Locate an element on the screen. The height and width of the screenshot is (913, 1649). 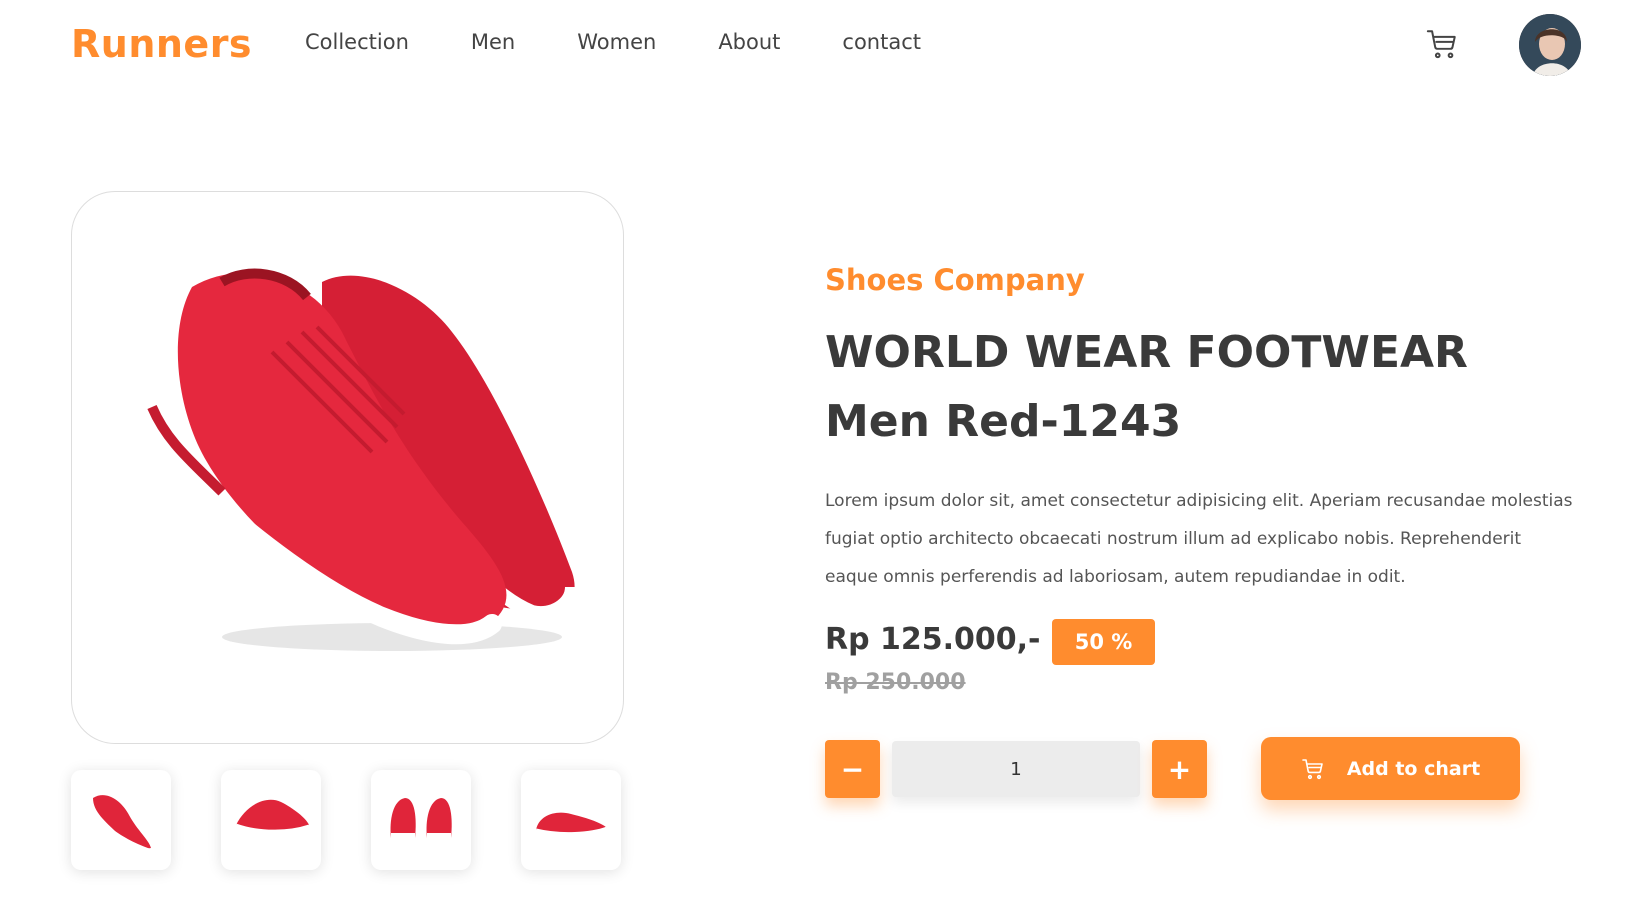
user-avatar is located at coordinates (1550, 45).